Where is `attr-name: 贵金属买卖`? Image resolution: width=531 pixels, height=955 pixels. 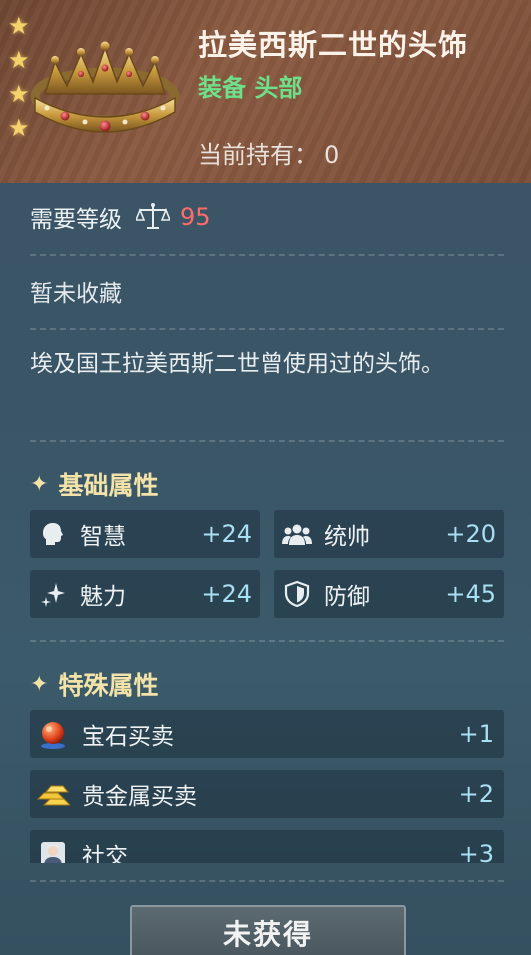
attr-name: 贵金属买卖 is located at coordinates (139, 797).